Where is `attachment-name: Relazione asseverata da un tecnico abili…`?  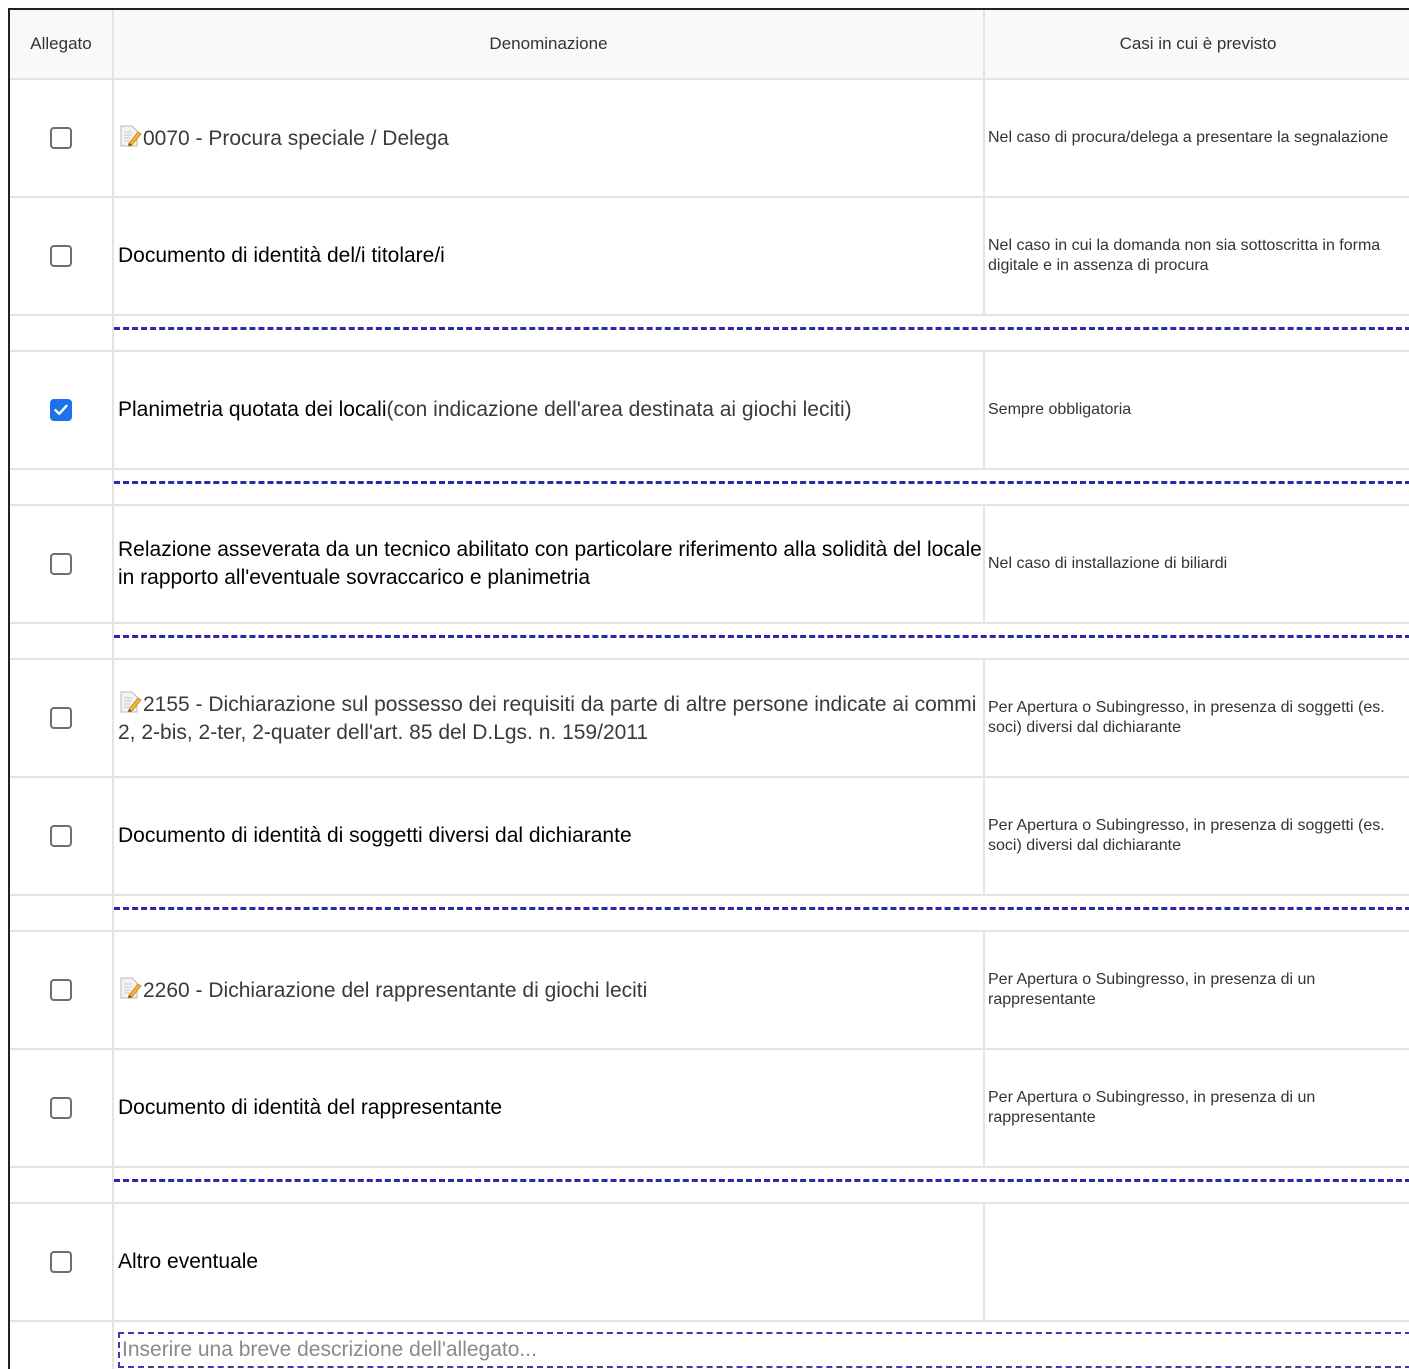 attachment-name: Relazione asseverata da un tecnico abili… is located at coordinates (550, 563).